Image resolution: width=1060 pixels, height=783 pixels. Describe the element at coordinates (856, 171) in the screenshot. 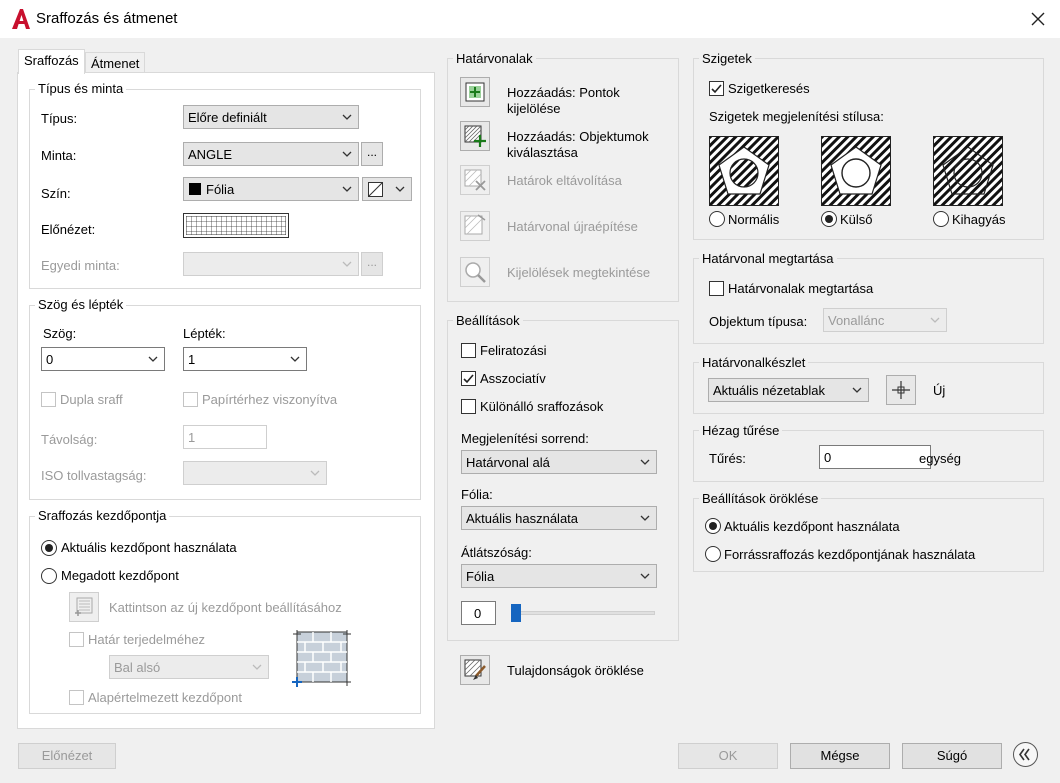

I see `island-outer-preview-icon` at that location.